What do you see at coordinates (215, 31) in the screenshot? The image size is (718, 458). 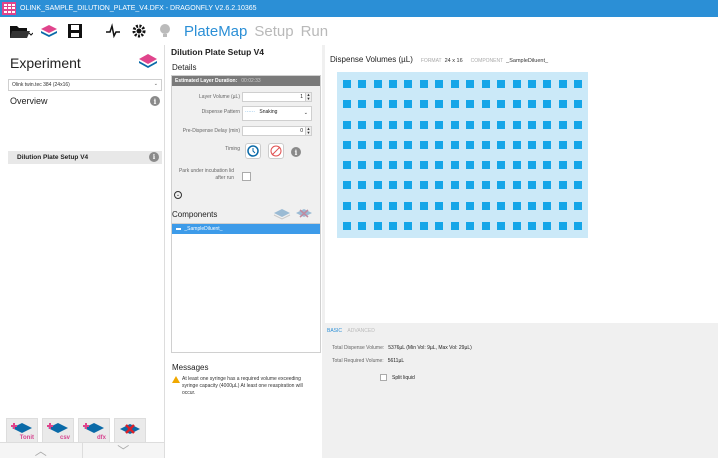 I see `tab-platemap: PlateMap` at bounding box center [215, 31].